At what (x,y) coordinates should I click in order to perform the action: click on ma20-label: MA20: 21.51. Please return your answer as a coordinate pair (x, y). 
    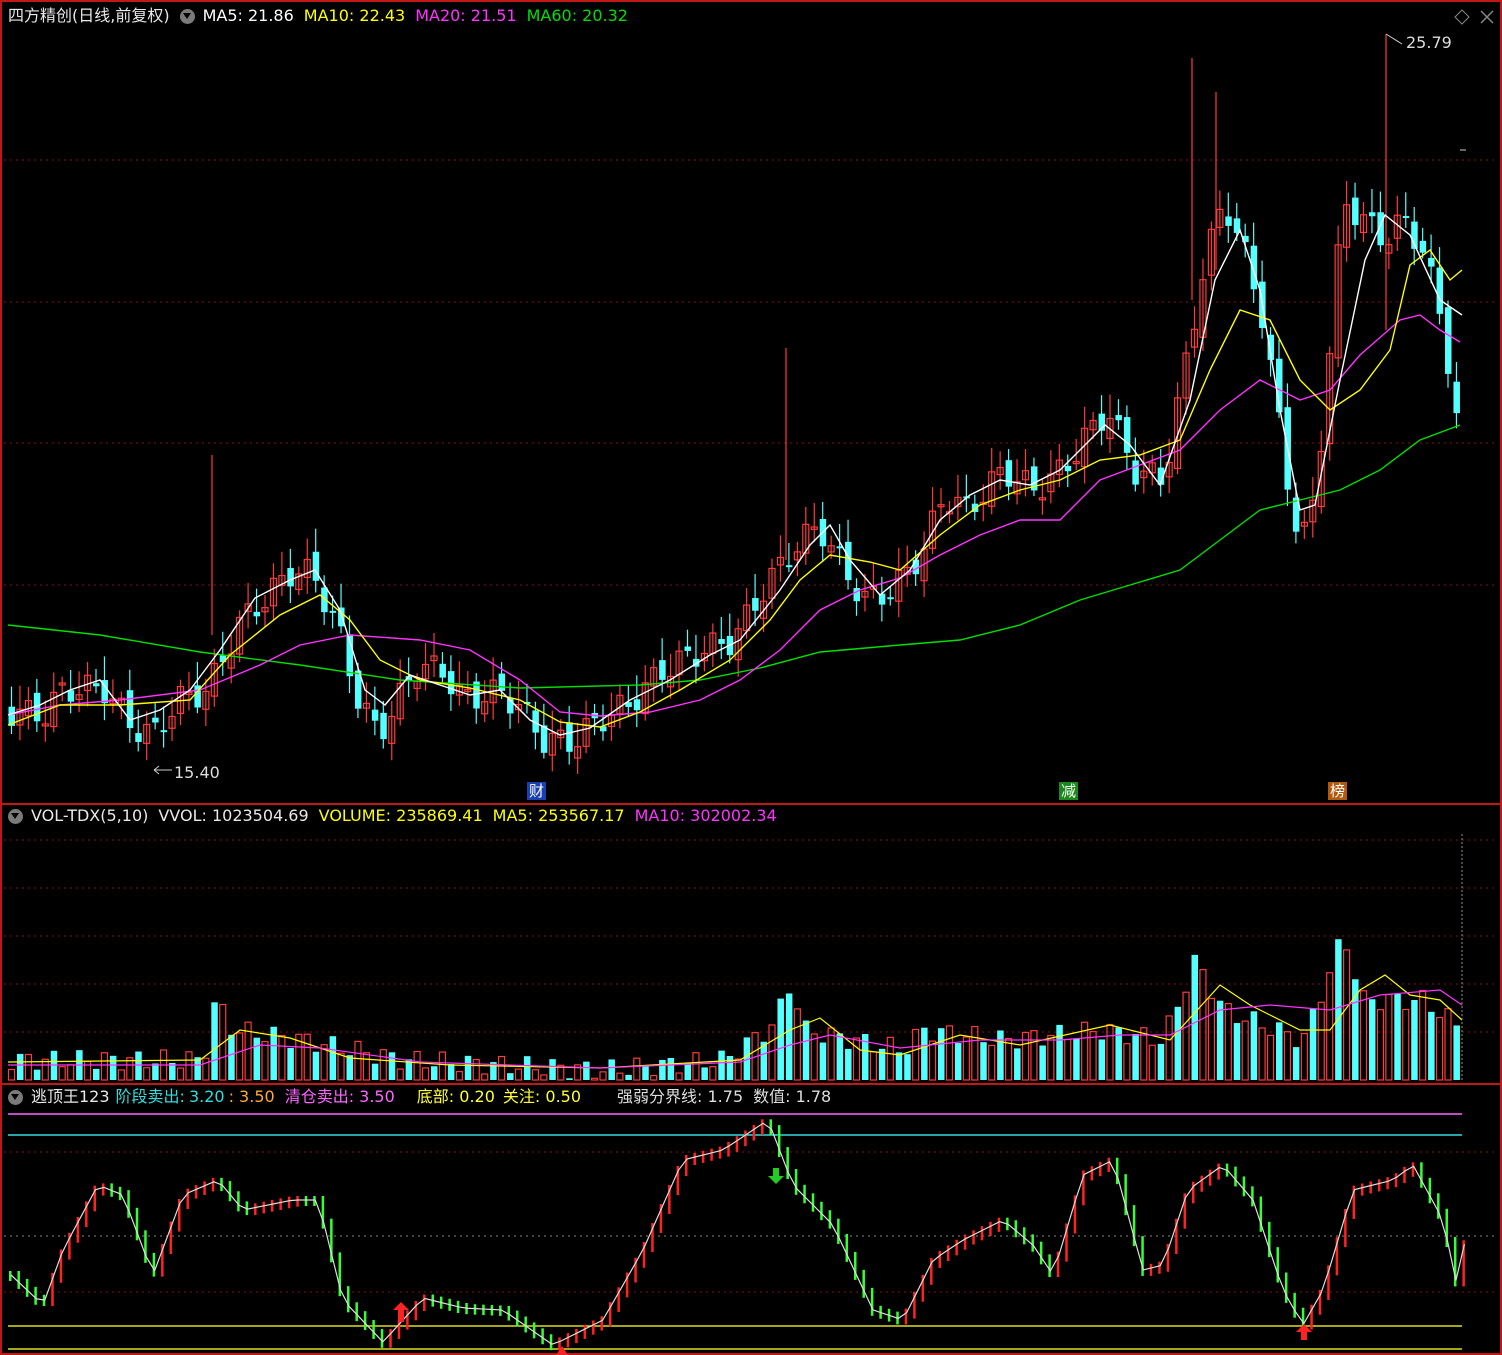
    Looking at the image, I should click on (466, 15).